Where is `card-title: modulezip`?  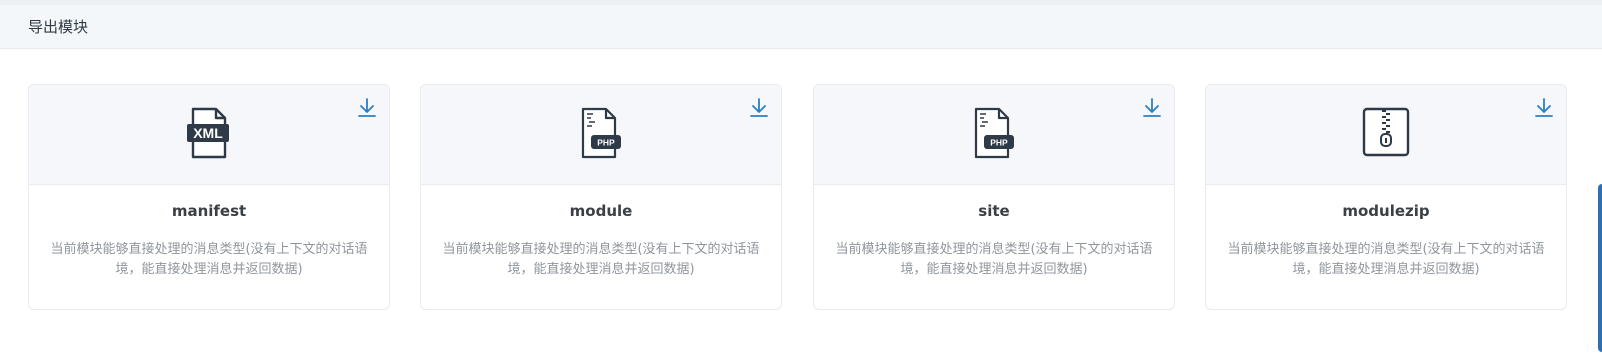 card-title: modulezip is located at coordinates (1386, 211).